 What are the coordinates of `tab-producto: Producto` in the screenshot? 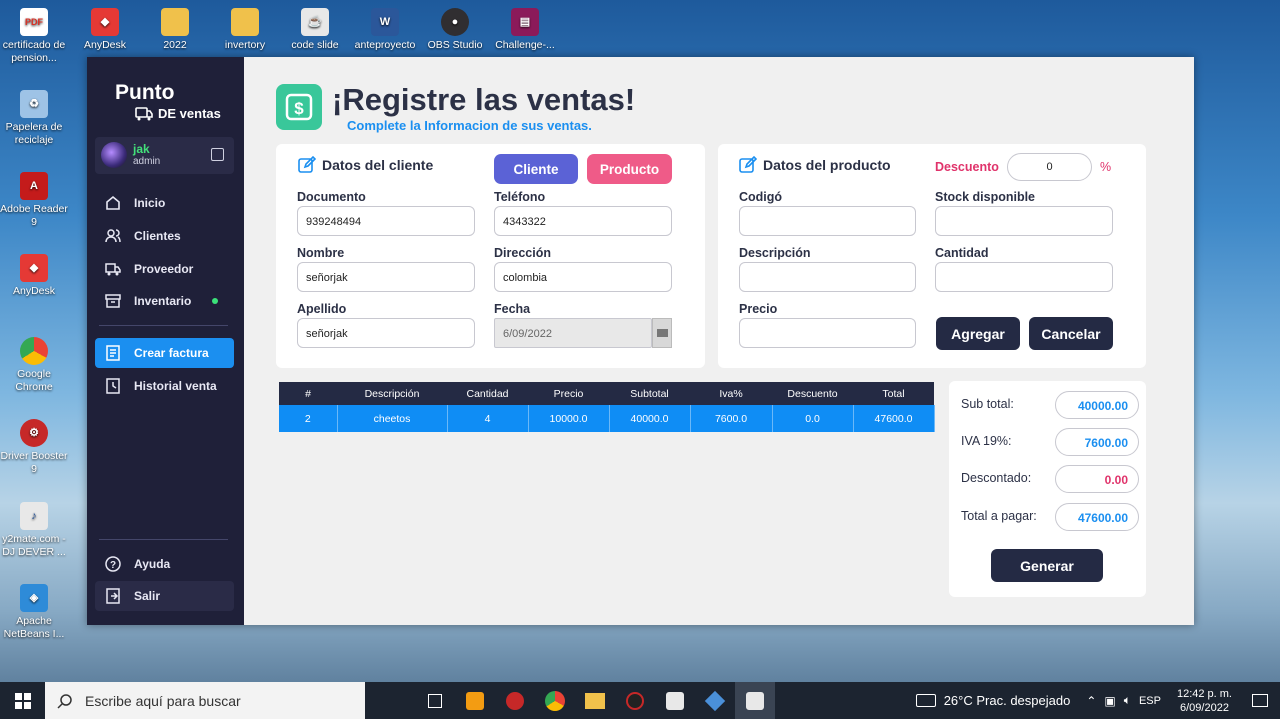 It's located at (629, 169).